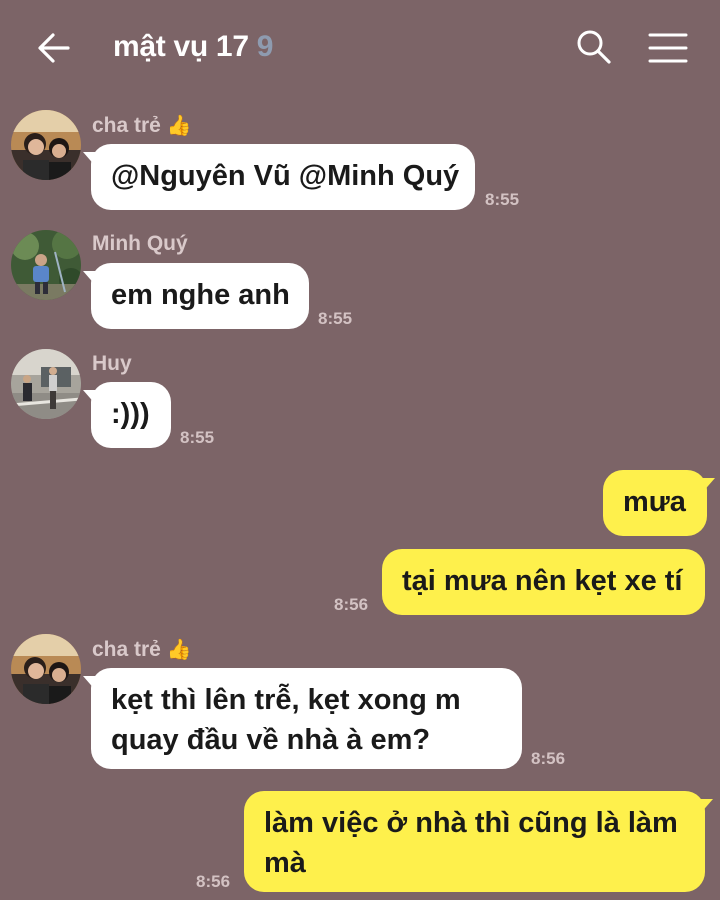 This screenshot has height=900, width=720. I want to click on message-bubble: @Nguyên Vũ @Minh Quý, so click(279, 177).